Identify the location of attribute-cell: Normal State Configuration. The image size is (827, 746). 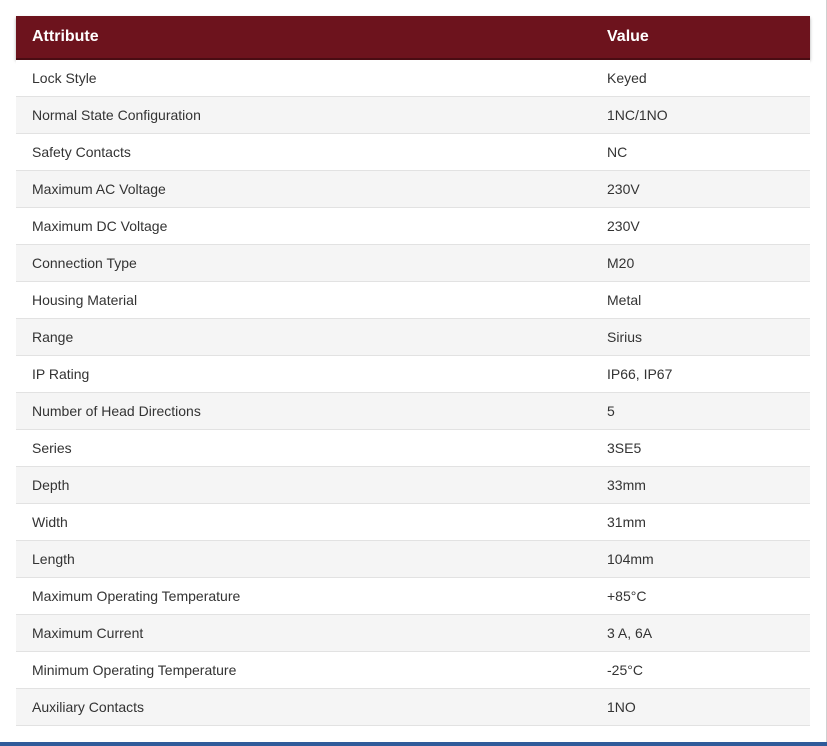
(303, 115).